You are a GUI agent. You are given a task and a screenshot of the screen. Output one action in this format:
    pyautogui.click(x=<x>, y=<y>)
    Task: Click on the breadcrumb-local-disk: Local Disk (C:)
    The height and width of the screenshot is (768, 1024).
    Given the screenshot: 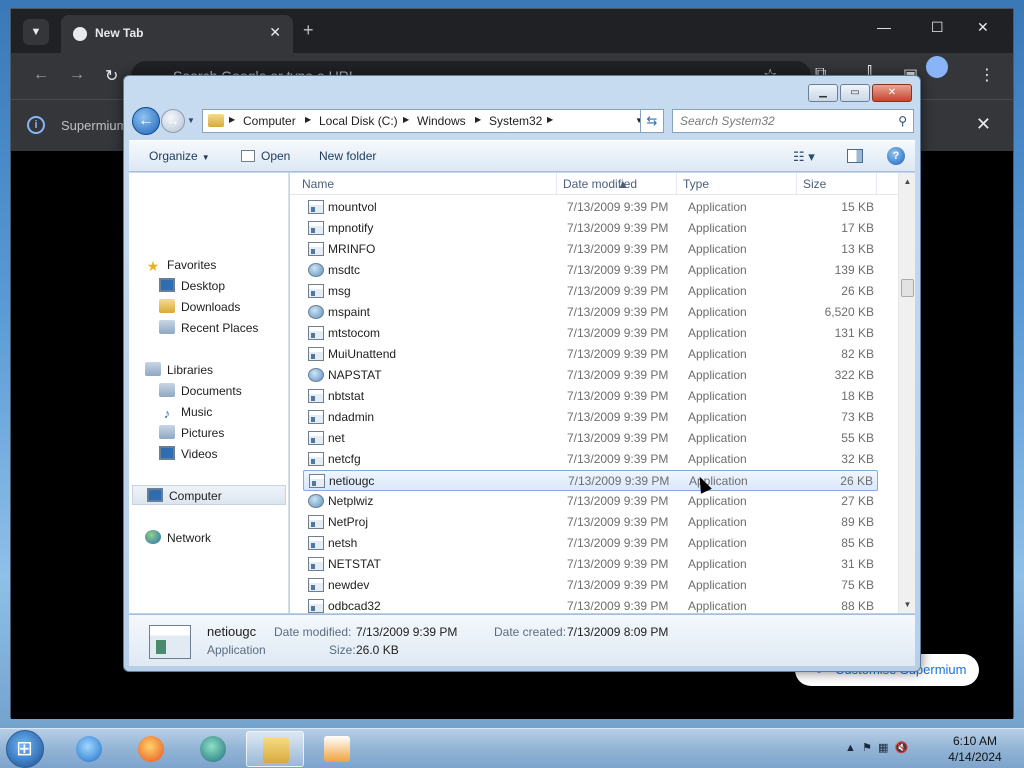 What is the action you would take?
    pyautogui.click(x=358, y=121)
    